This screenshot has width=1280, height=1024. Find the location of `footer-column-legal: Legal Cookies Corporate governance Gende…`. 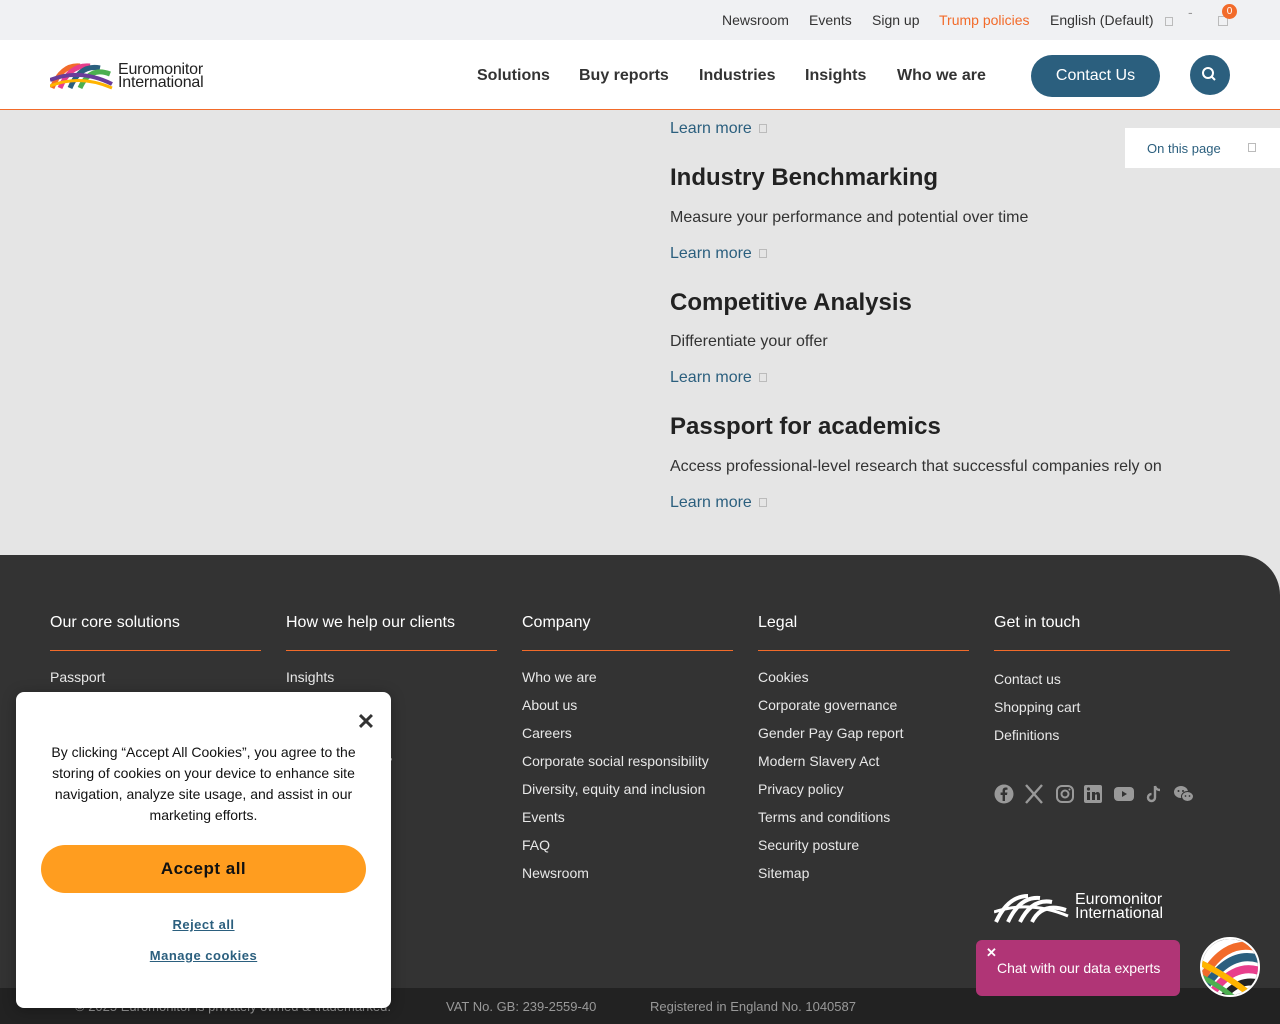

footer-column-legal: Legal Cookies Corporate governance Gende… is located at coordinates (863, 753).